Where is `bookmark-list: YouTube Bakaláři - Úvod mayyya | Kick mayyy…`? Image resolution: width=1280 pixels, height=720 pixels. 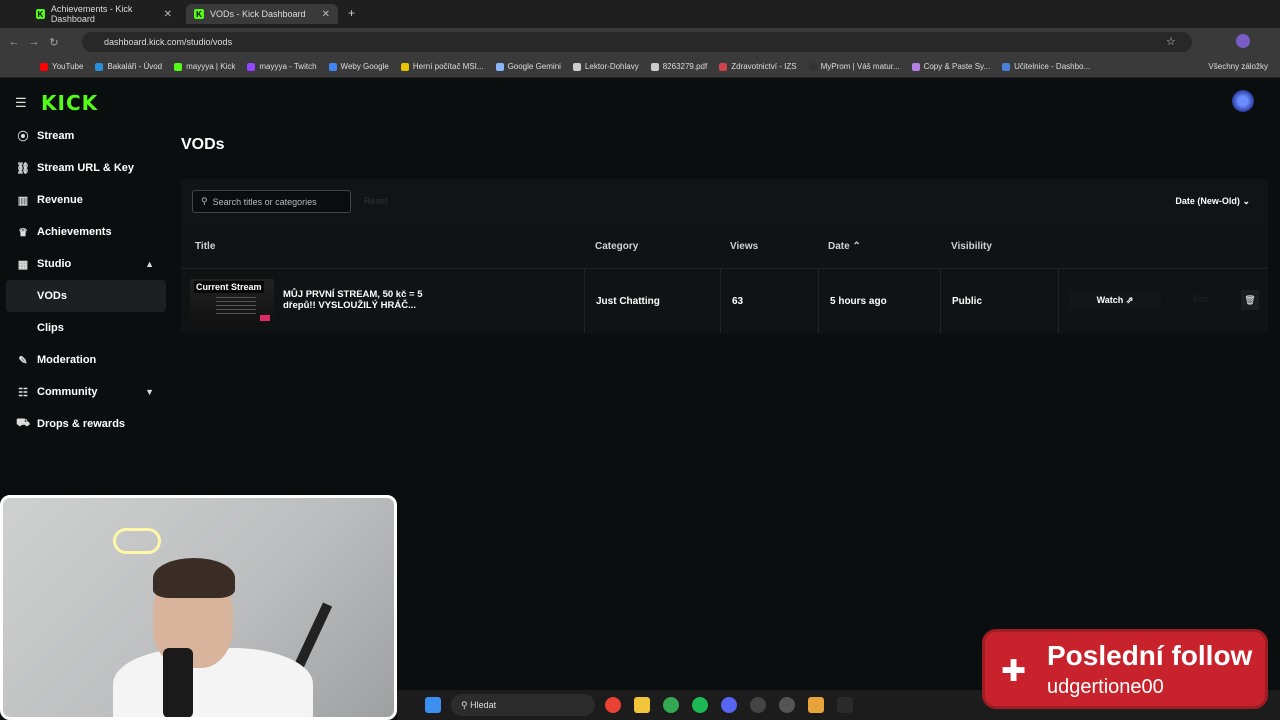
bookmark-list: YouTube Bakaláři - Úvod mayyya | Kick mayyy… is located at coordinates (571, 66).